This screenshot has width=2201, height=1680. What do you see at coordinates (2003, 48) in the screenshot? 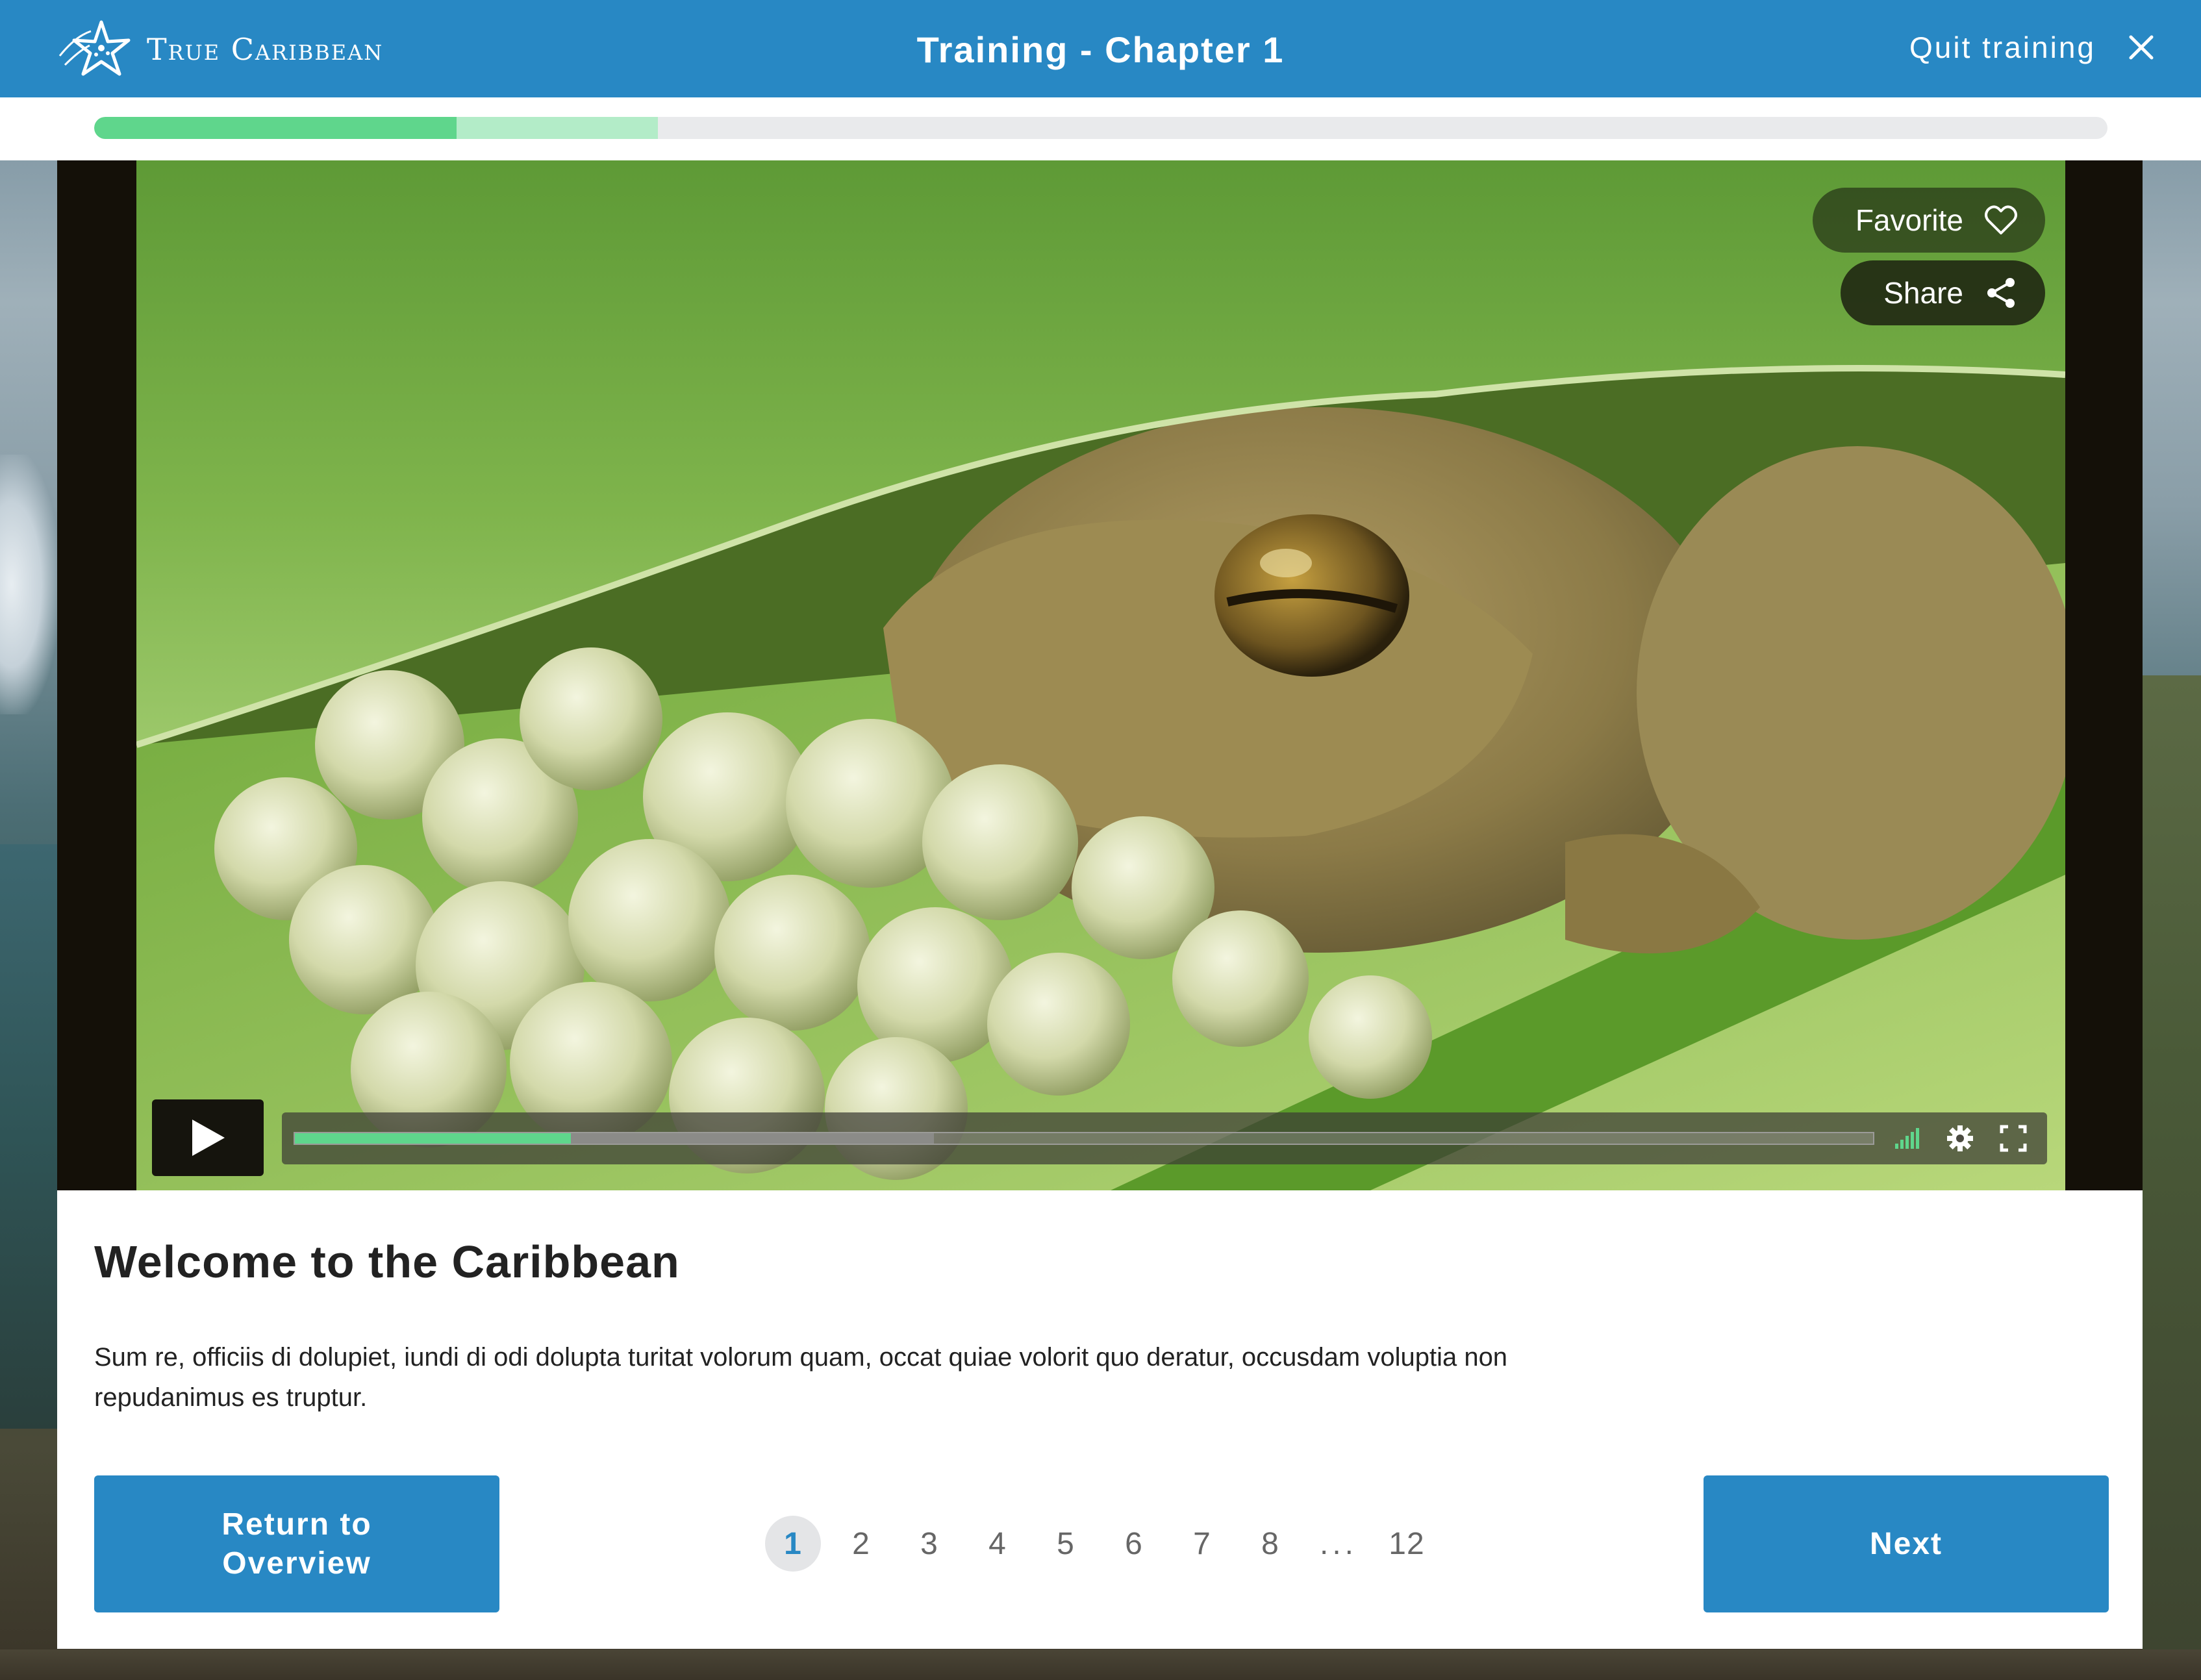
I see `quit-training-label: Quit training` at bounding box center [2003, 48].